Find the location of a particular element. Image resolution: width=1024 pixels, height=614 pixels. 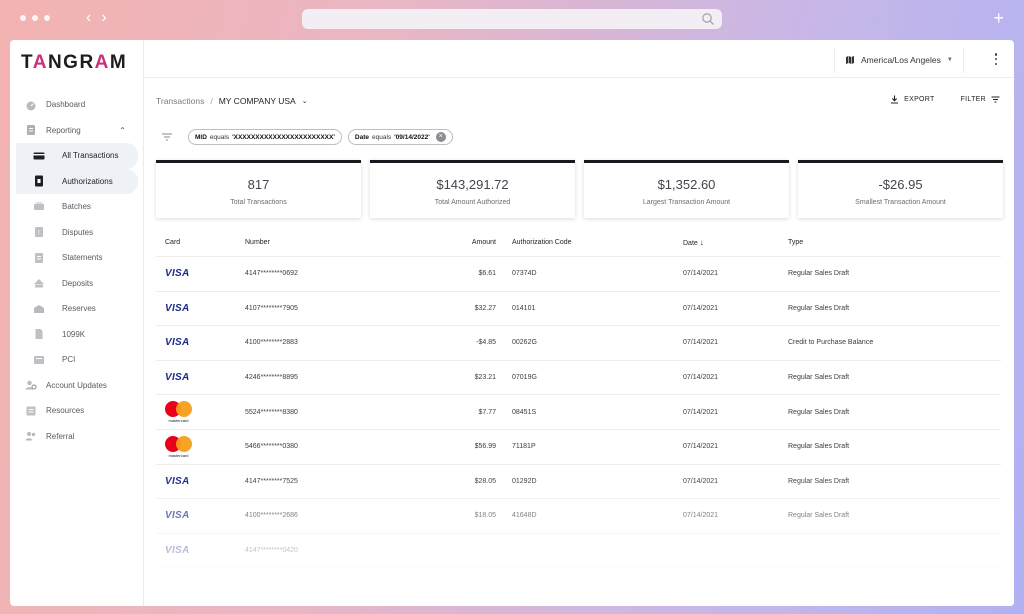

cell-number: 4107********7905 is located at coordinates (271, 308).